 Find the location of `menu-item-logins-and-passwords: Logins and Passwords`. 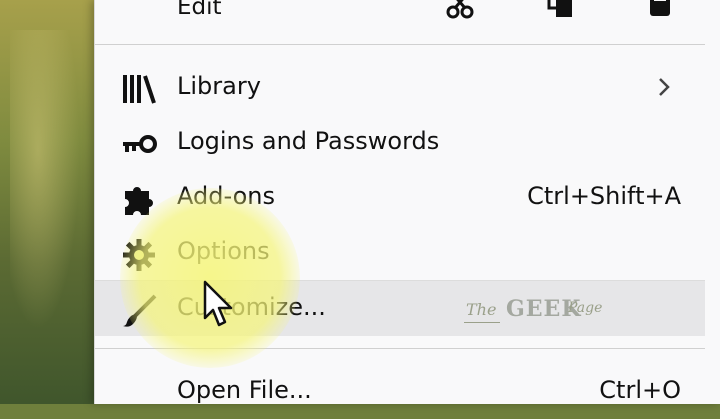

menu-item-logins-and-passwords: Logins and Passwords is located at coordinates (400, 142).